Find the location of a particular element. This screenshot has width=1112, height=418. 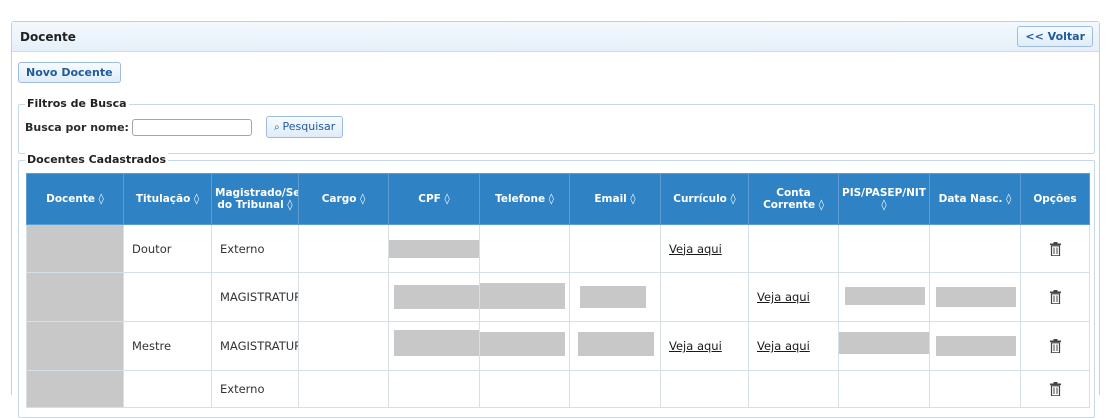

search-icon: ⌕ is located at coordinates (276, 127).